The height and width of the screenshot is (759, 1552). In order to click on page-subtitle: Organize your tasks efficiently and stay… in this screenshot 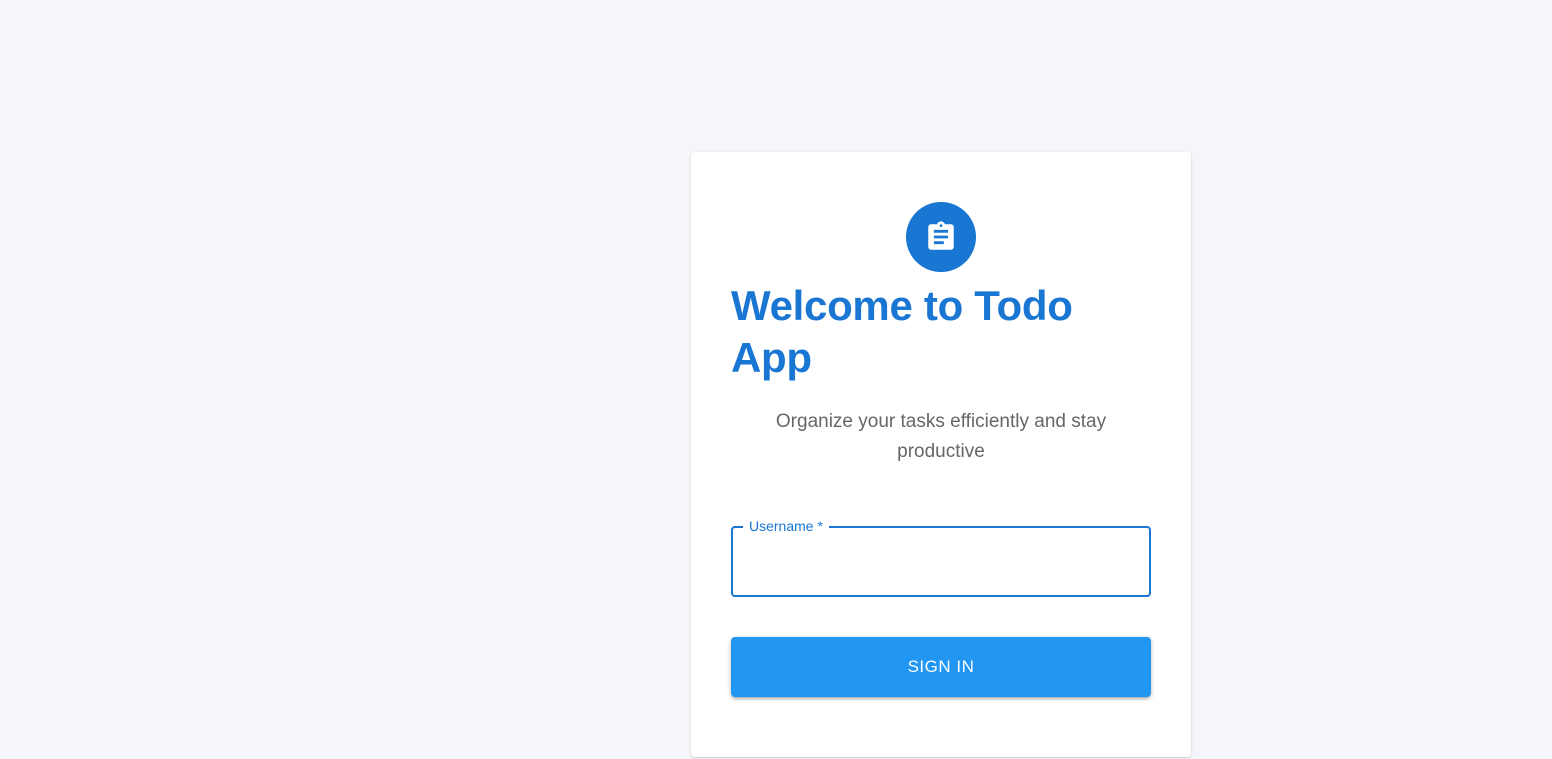, I will do `click(941, 436)`.